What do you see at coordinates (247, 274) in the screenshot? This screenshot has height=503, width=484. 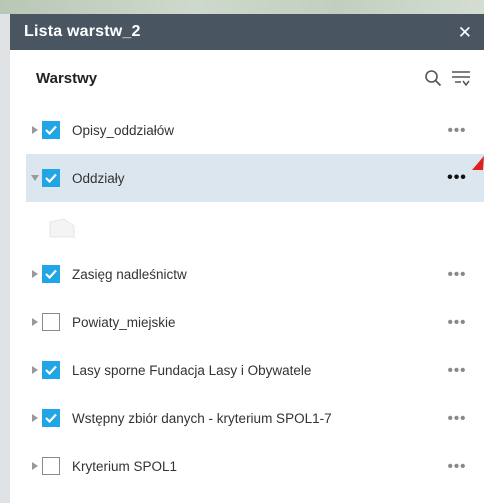 I see `layer-row: Zasięg nadleśnictw •••` at bounding box center [247, 274].